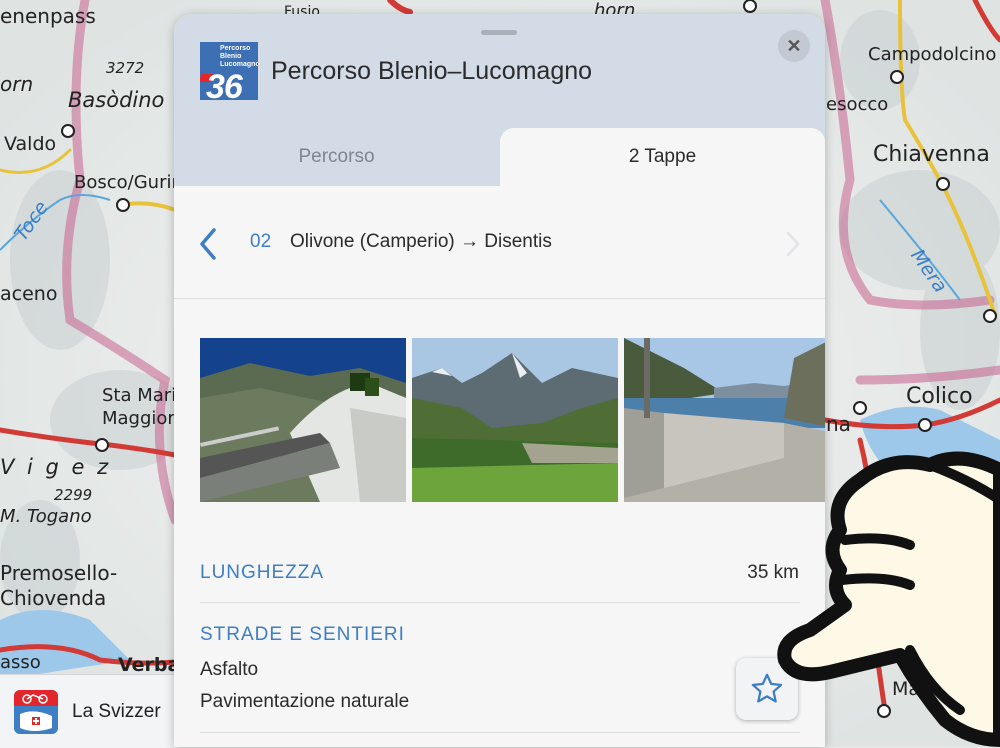 Image resolution: width=1000 pixels, height=748 pixels. Describe the element at coordinates (432, 71) in the screenshot. I see `route-title: Percorso Blenio–Lucomagno` at that location.